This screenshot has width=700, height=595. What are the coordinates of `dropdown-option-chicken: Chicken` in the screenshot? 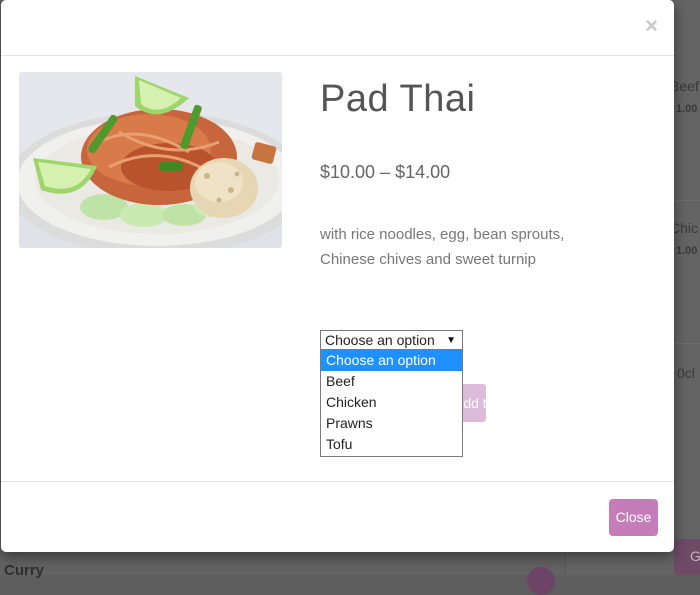 It's located at (391, 402).